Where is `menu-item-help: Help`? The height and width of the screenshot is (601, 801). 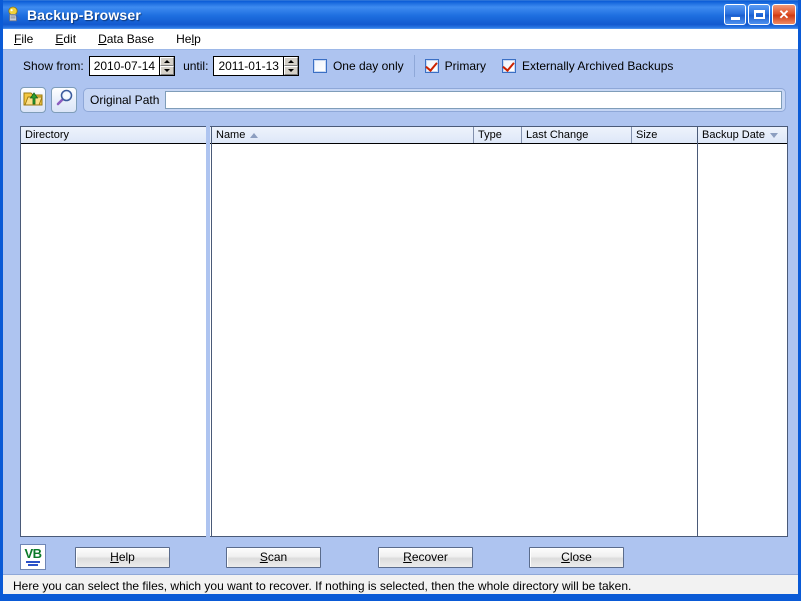
menu-item-help: Help is located at coordinates (188, 39).